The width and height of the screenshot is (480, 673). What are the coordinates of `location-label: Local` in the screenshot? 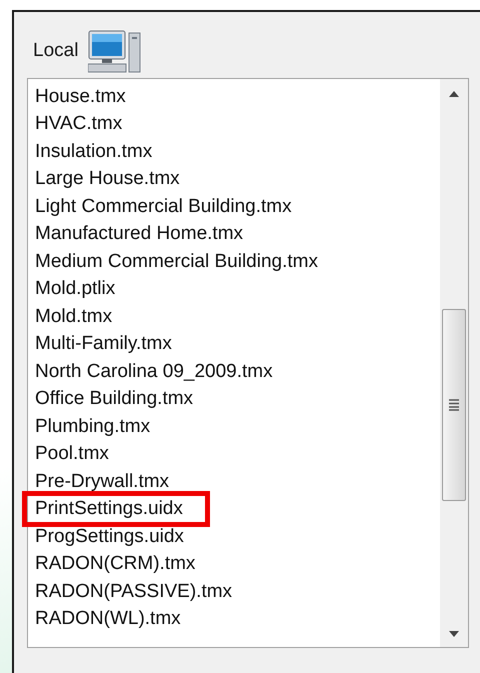 It's located at (55, 51).